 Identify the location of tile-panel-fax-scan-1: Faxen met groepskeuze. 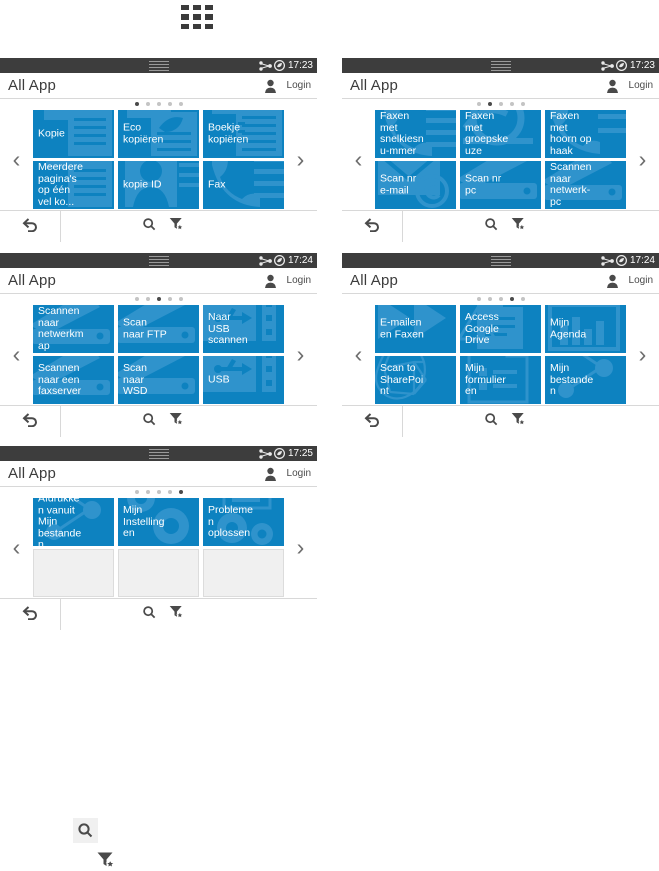
(500, 134).